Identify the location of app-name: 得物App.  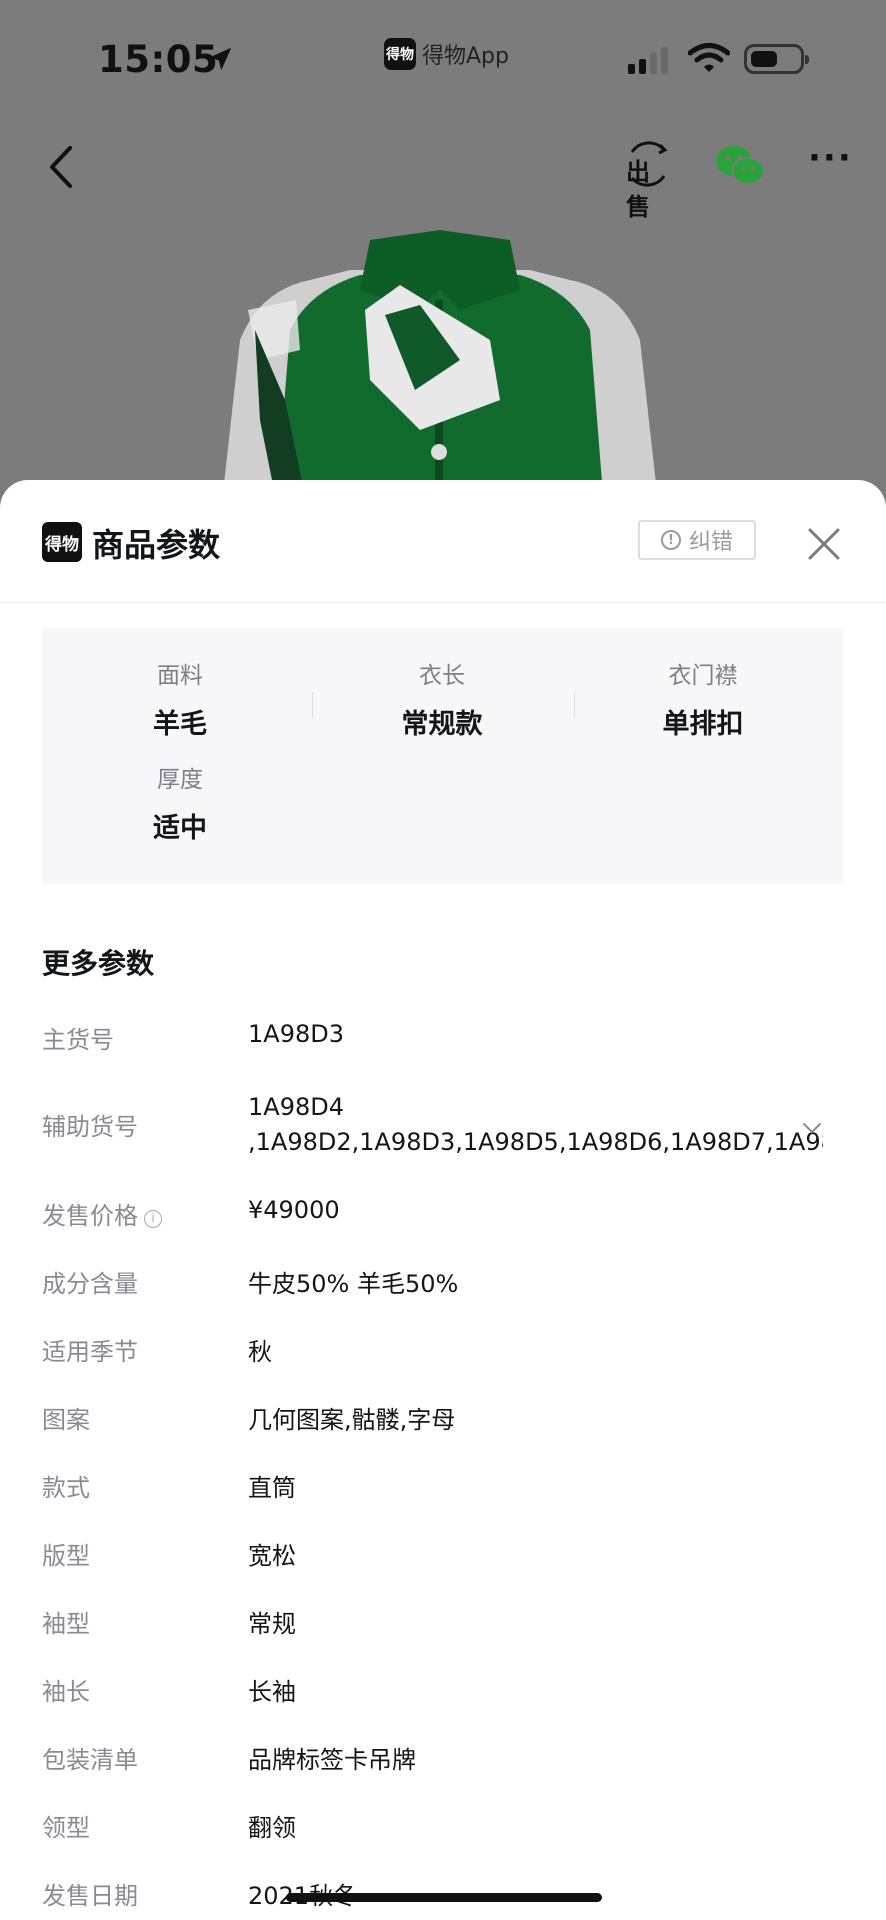
(465, 56).